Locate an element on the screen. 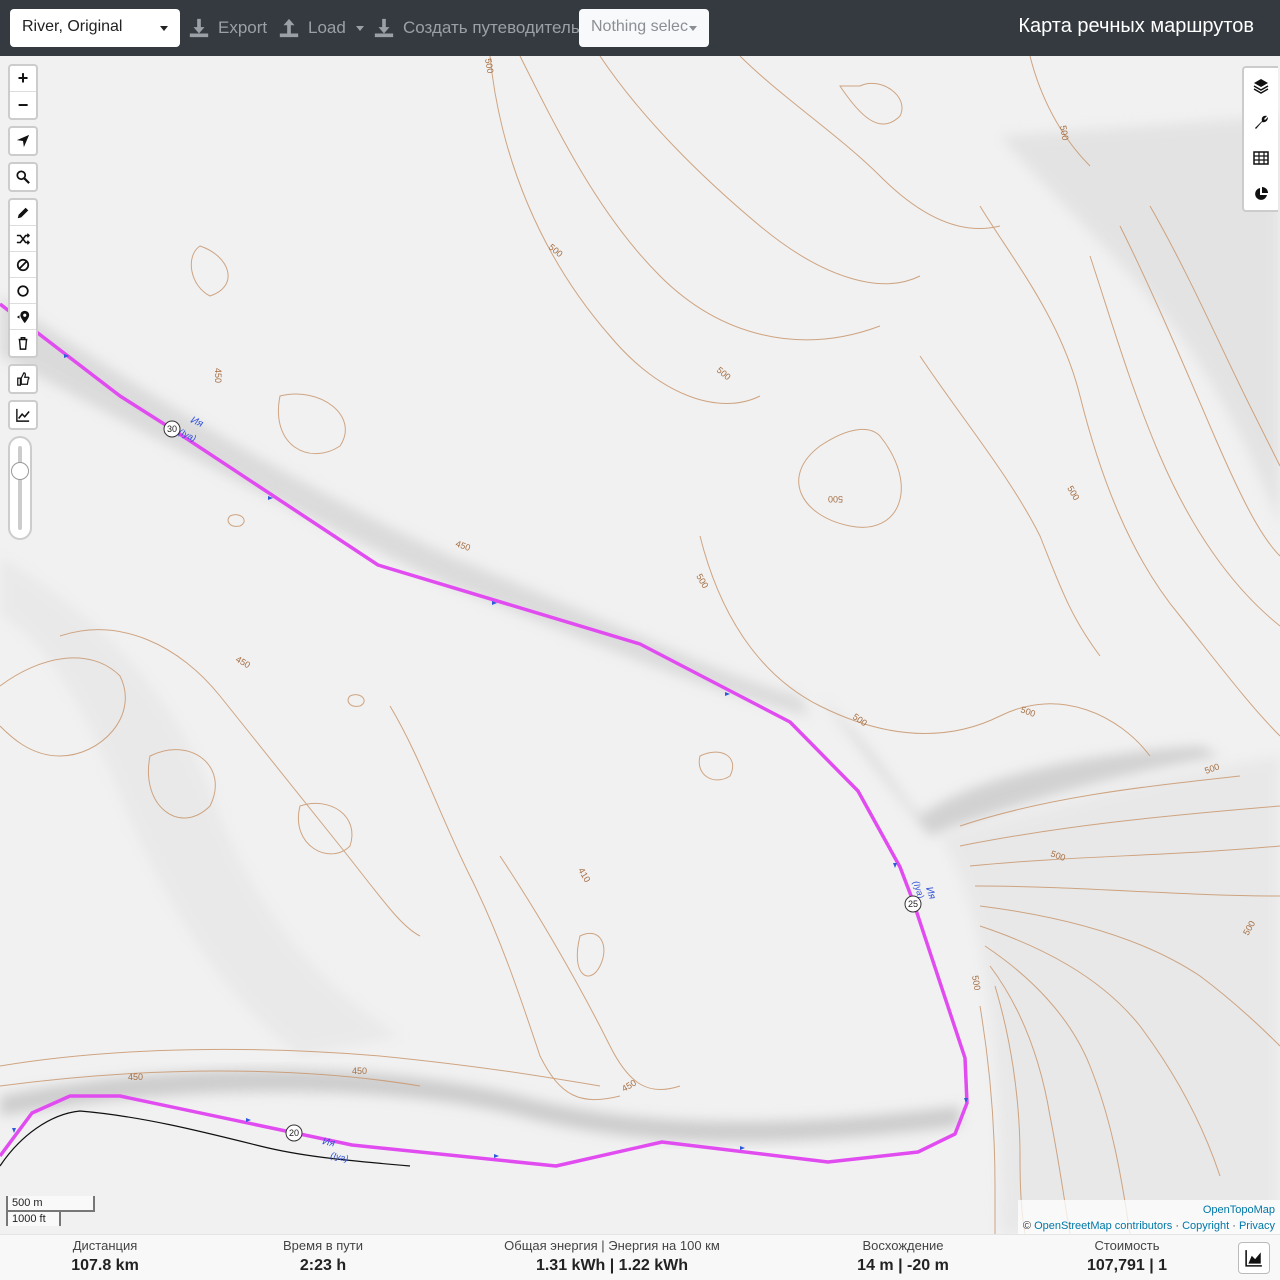 This screenshot has height=1280, width=1280. wrench-icon is located at coordinates (1261, 122).